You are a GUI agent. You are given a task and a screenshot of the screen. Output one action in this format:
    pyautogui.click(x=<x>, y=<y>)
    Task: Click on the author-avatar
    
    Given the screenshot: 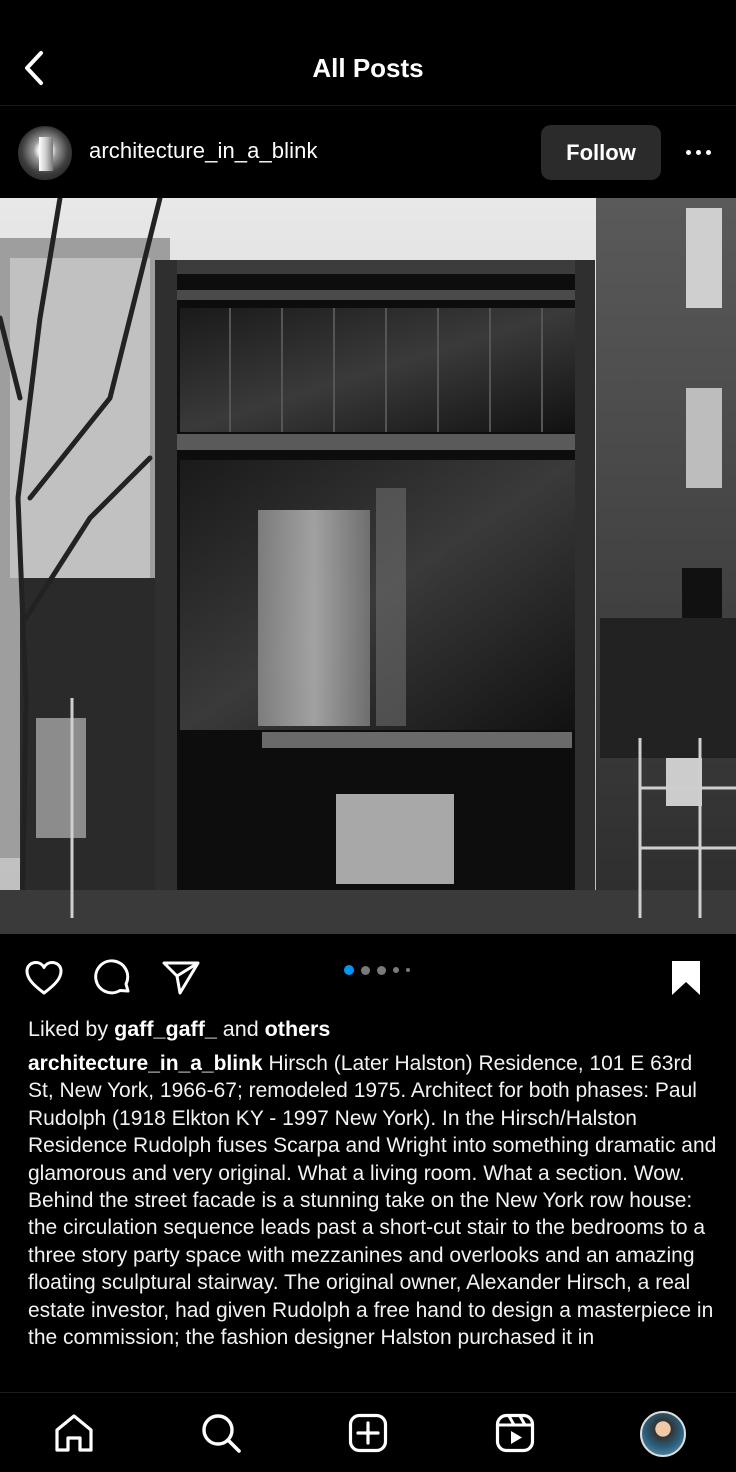 What is the action you would take?
    pyautogui.click(x=45, y=153)
    